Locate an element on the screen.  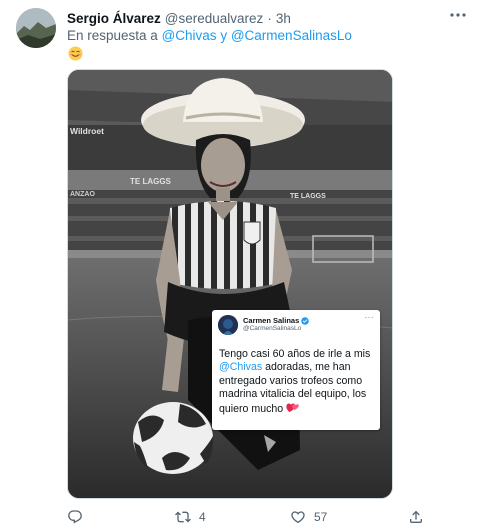
retweet-count: 4 is located at coordinates (202, 517).